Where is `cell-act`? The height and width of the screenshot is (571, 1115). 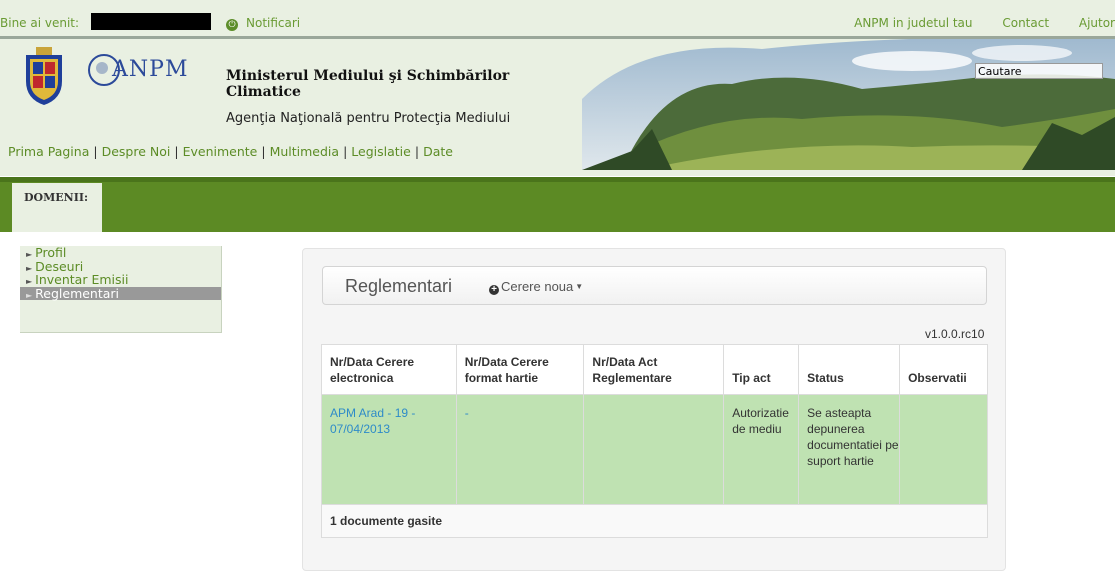
cell-act is located at coordinates (654, 449).